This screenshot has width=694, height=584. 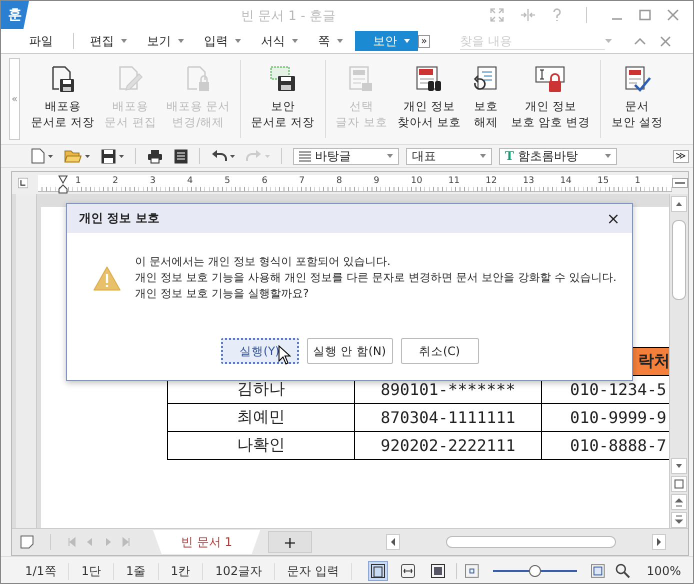 I want to click on ribbon-button: 보안 문서로 저장, so click(x=283, y=99).